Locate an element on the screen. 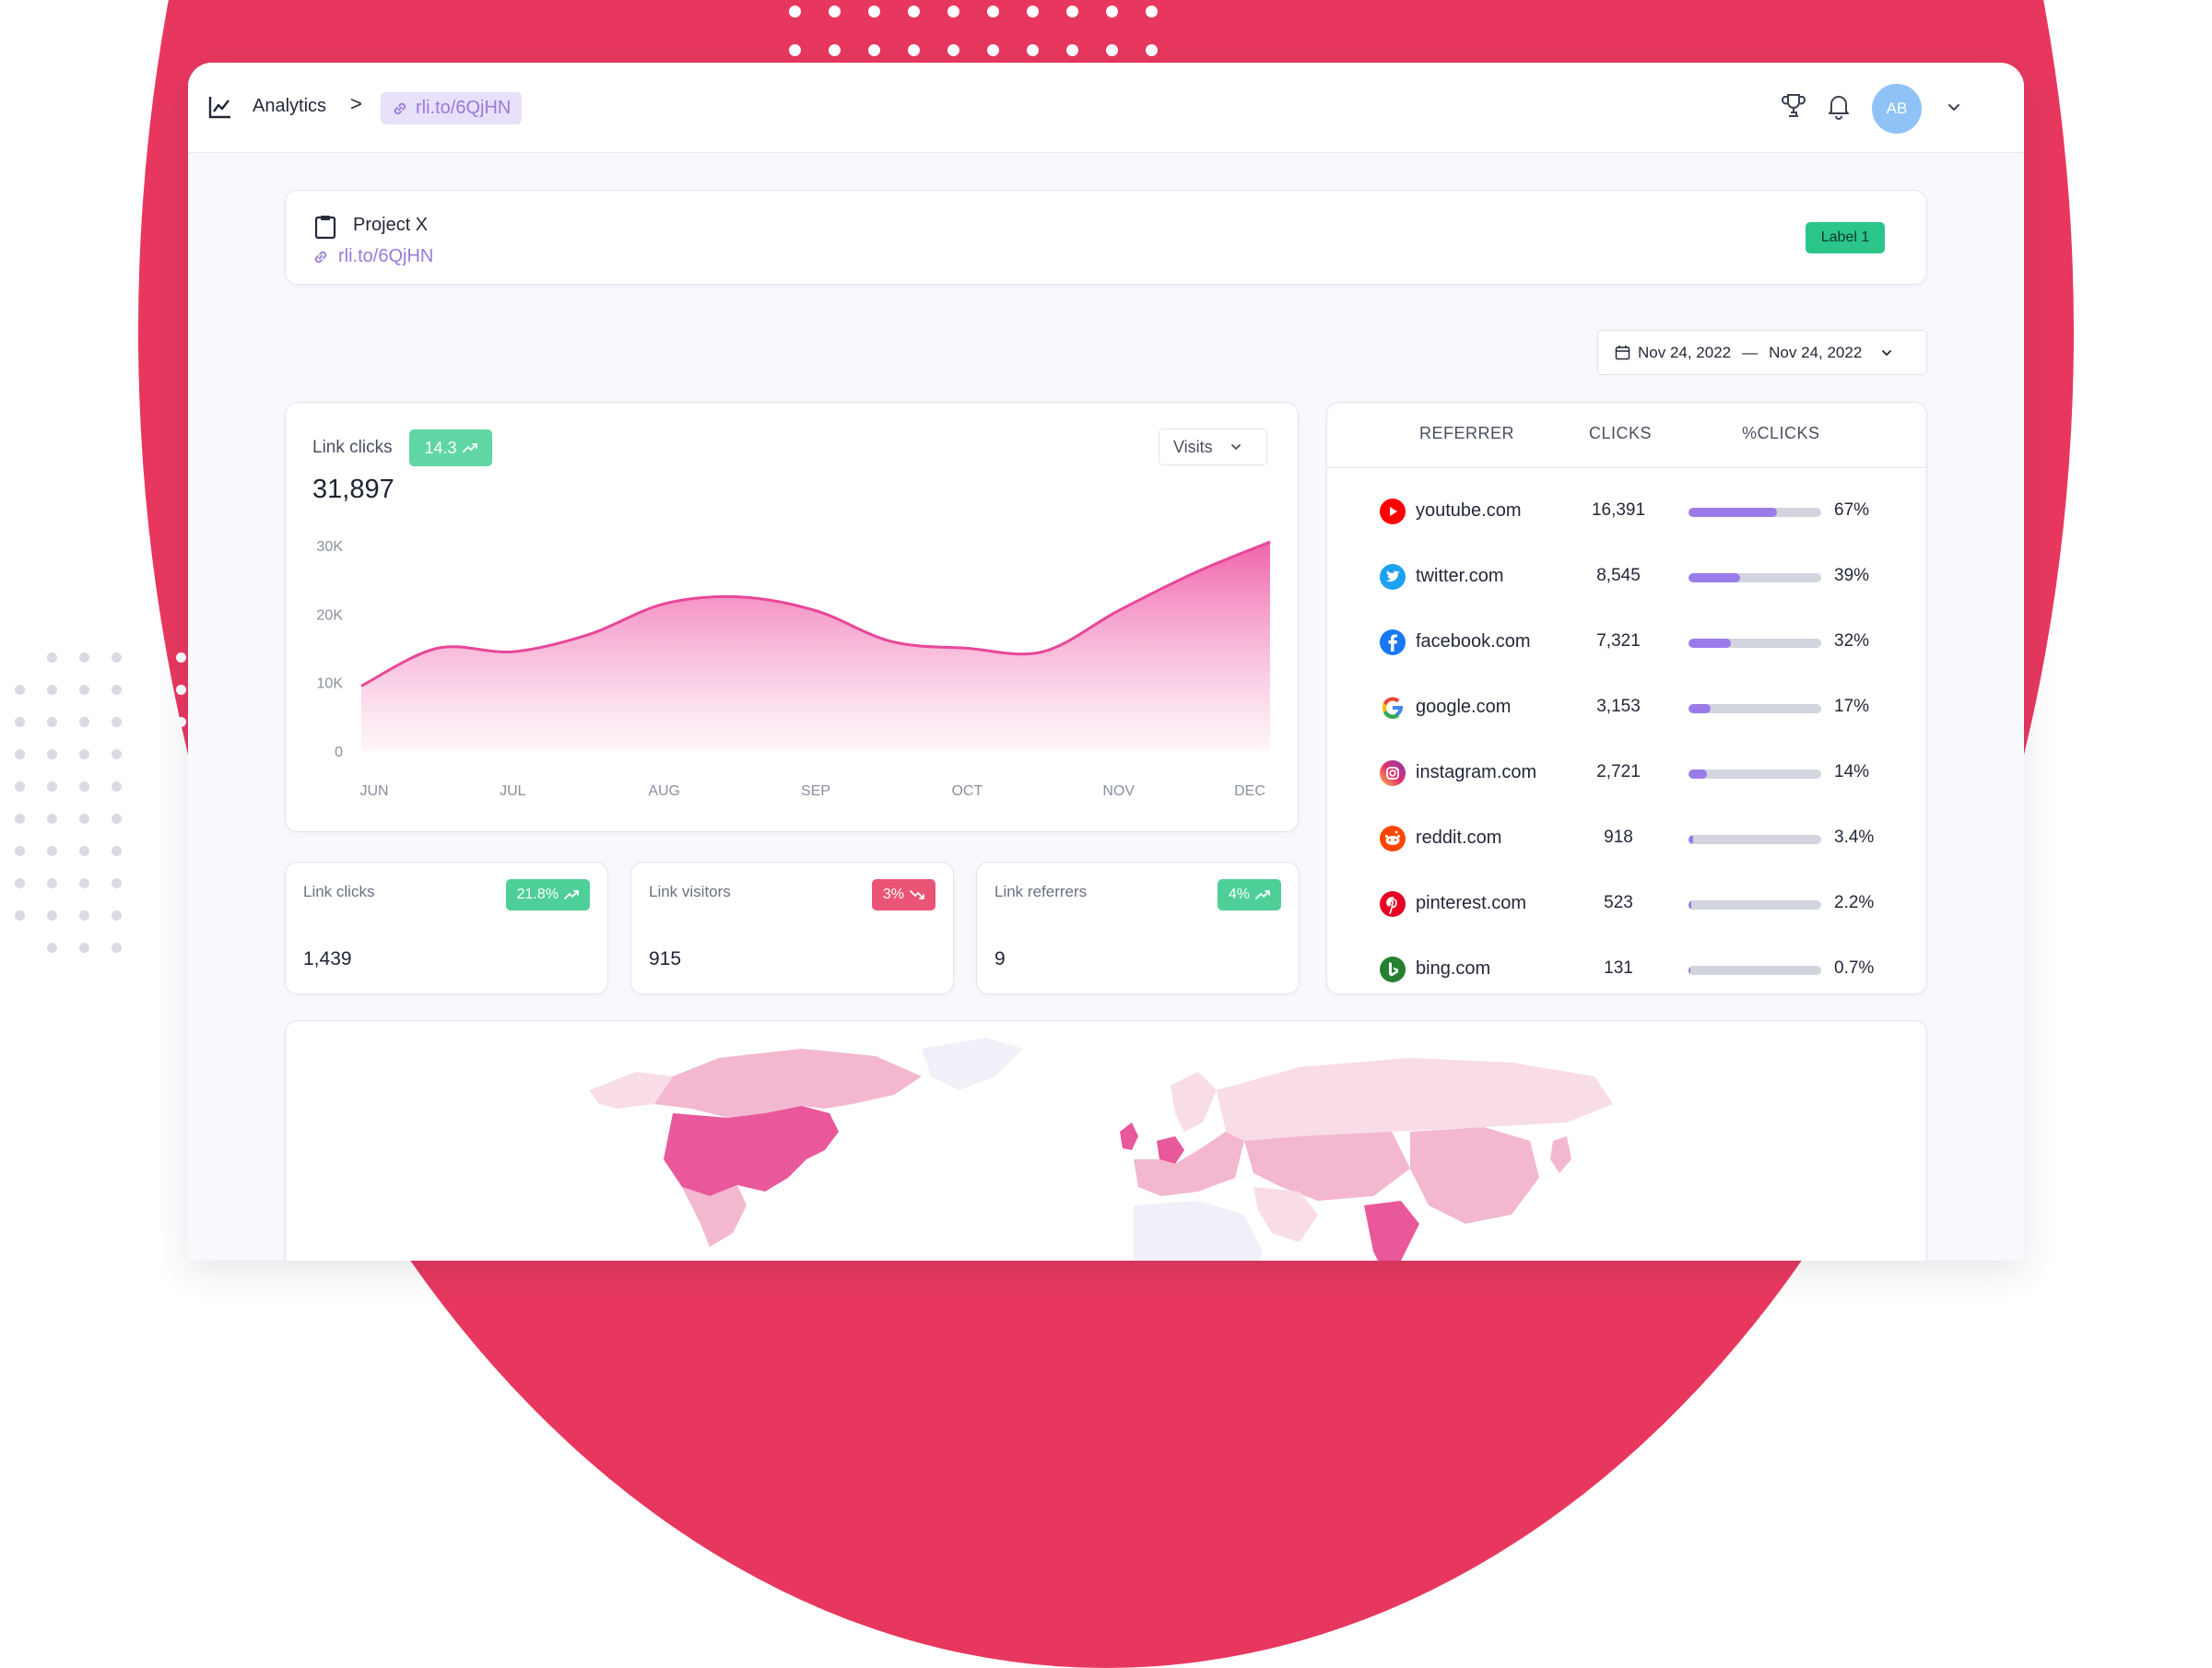  referrer-name: bing.com is located at coordinates (1453, 968).